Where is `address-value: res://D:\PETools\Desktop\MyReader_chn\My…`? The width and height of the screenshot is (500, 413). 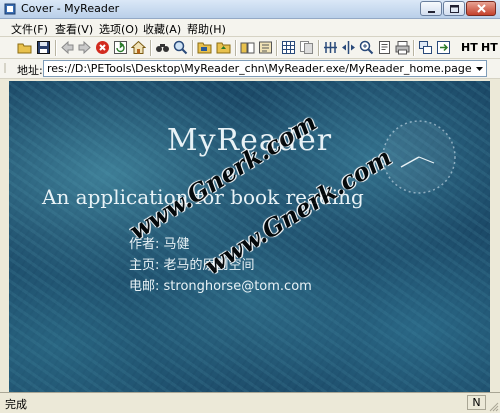 address-value: res://D:\PETools\Desktop\MyReader_chn\My… is located at coordinates (259, 68).